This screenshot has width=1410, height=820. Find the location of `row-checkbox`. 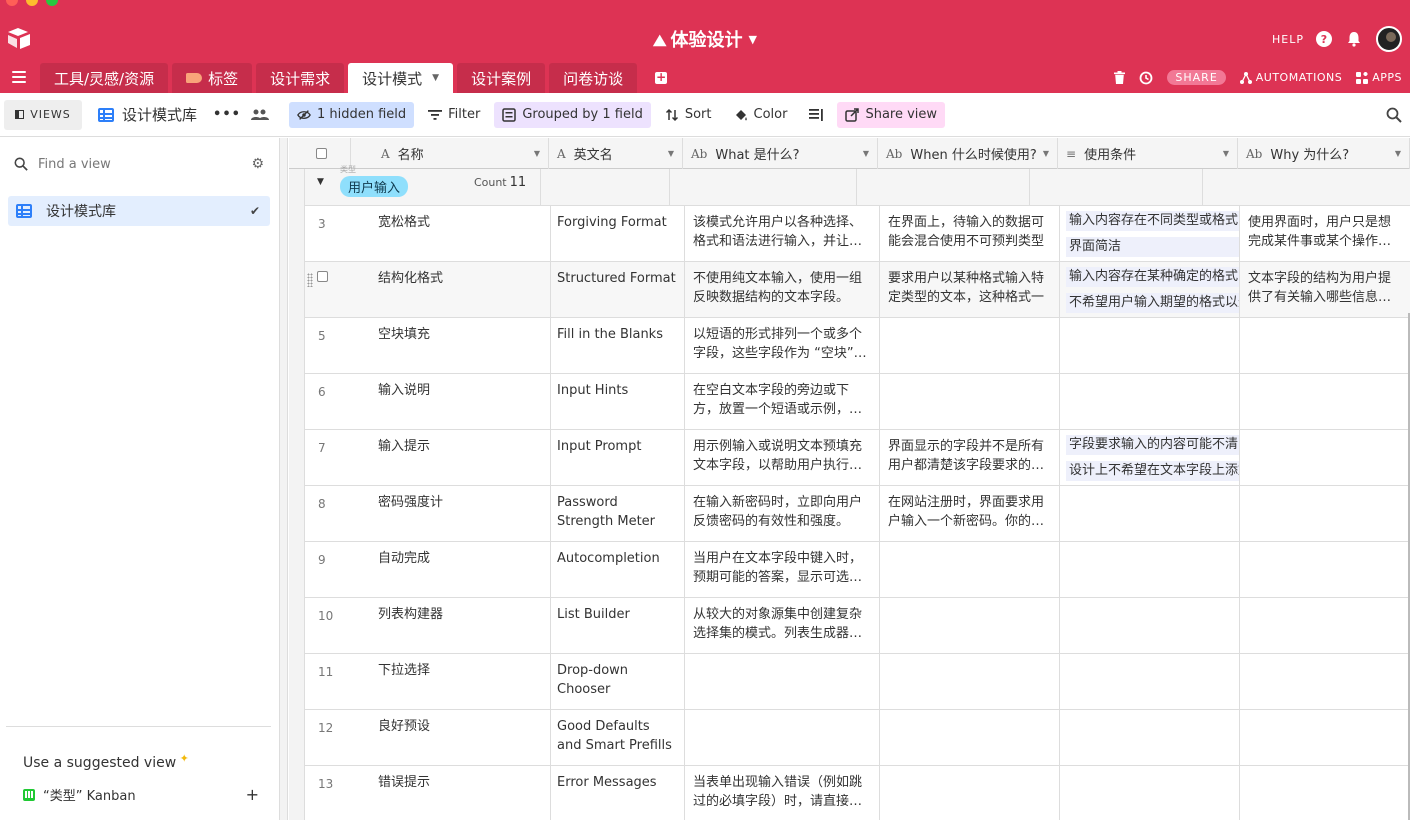

row-checkbox is located at coordinates (322, 276).